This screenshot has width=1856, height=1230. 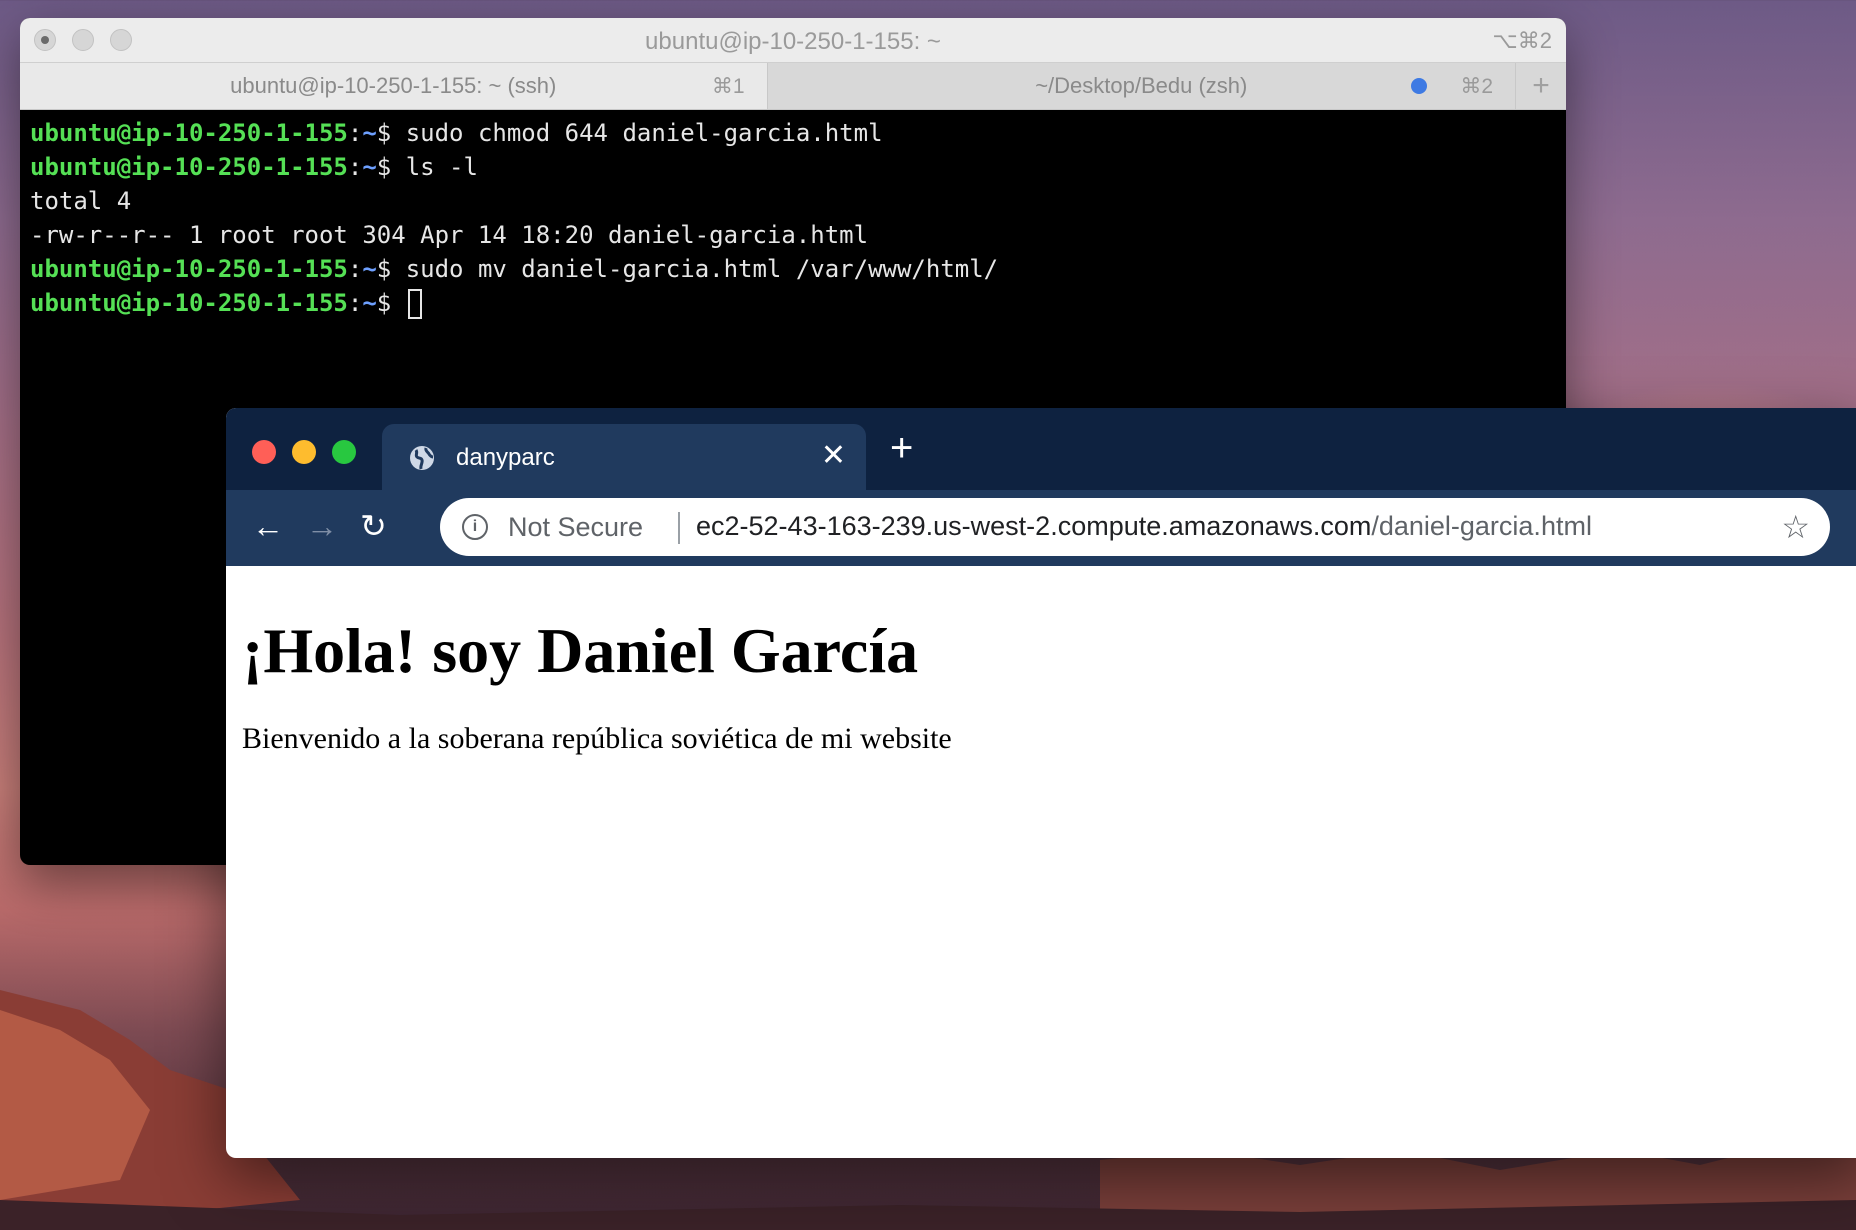 I want to click on browser-zoom-button, so click(x=344, y=452).